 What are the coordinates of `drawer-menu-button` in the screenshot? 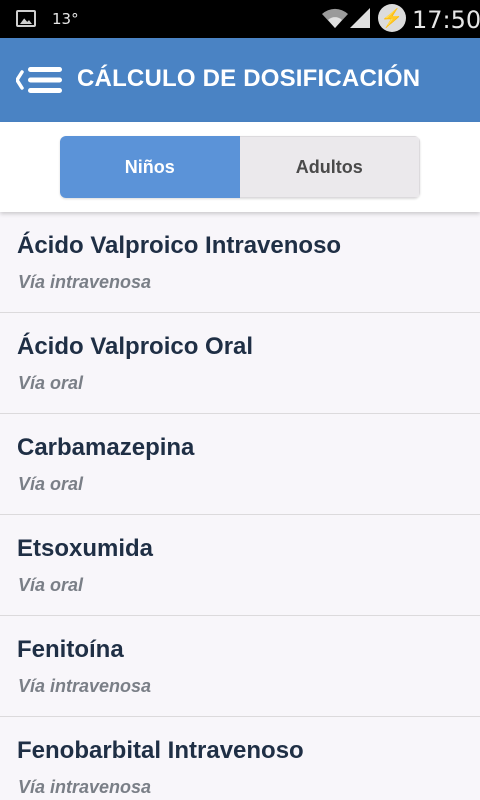 It's located at (39, 80).